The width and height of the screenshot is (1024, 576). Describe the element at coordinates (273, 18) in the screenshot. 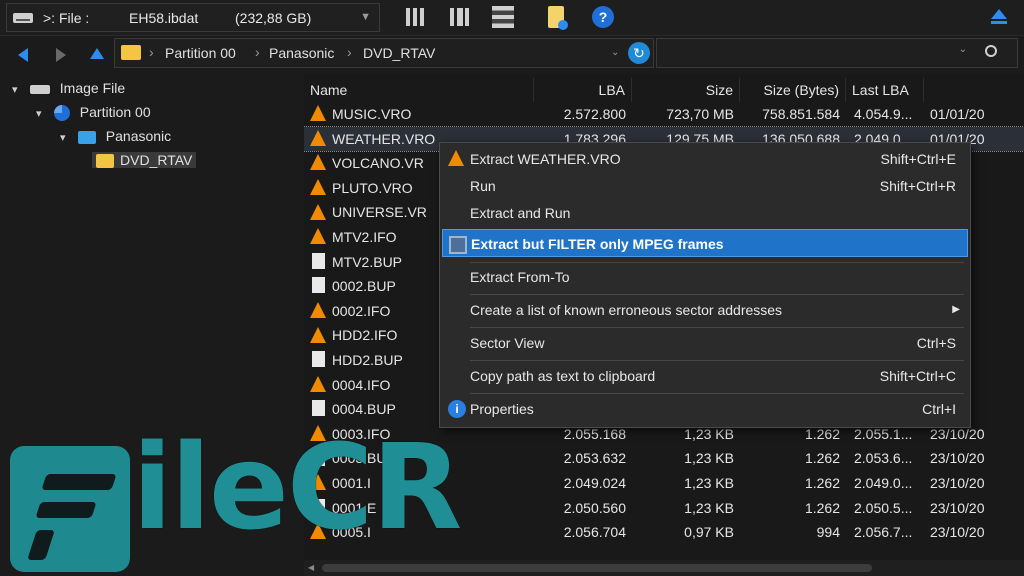

I see `drive-size: (232,88 GB)` at that location.